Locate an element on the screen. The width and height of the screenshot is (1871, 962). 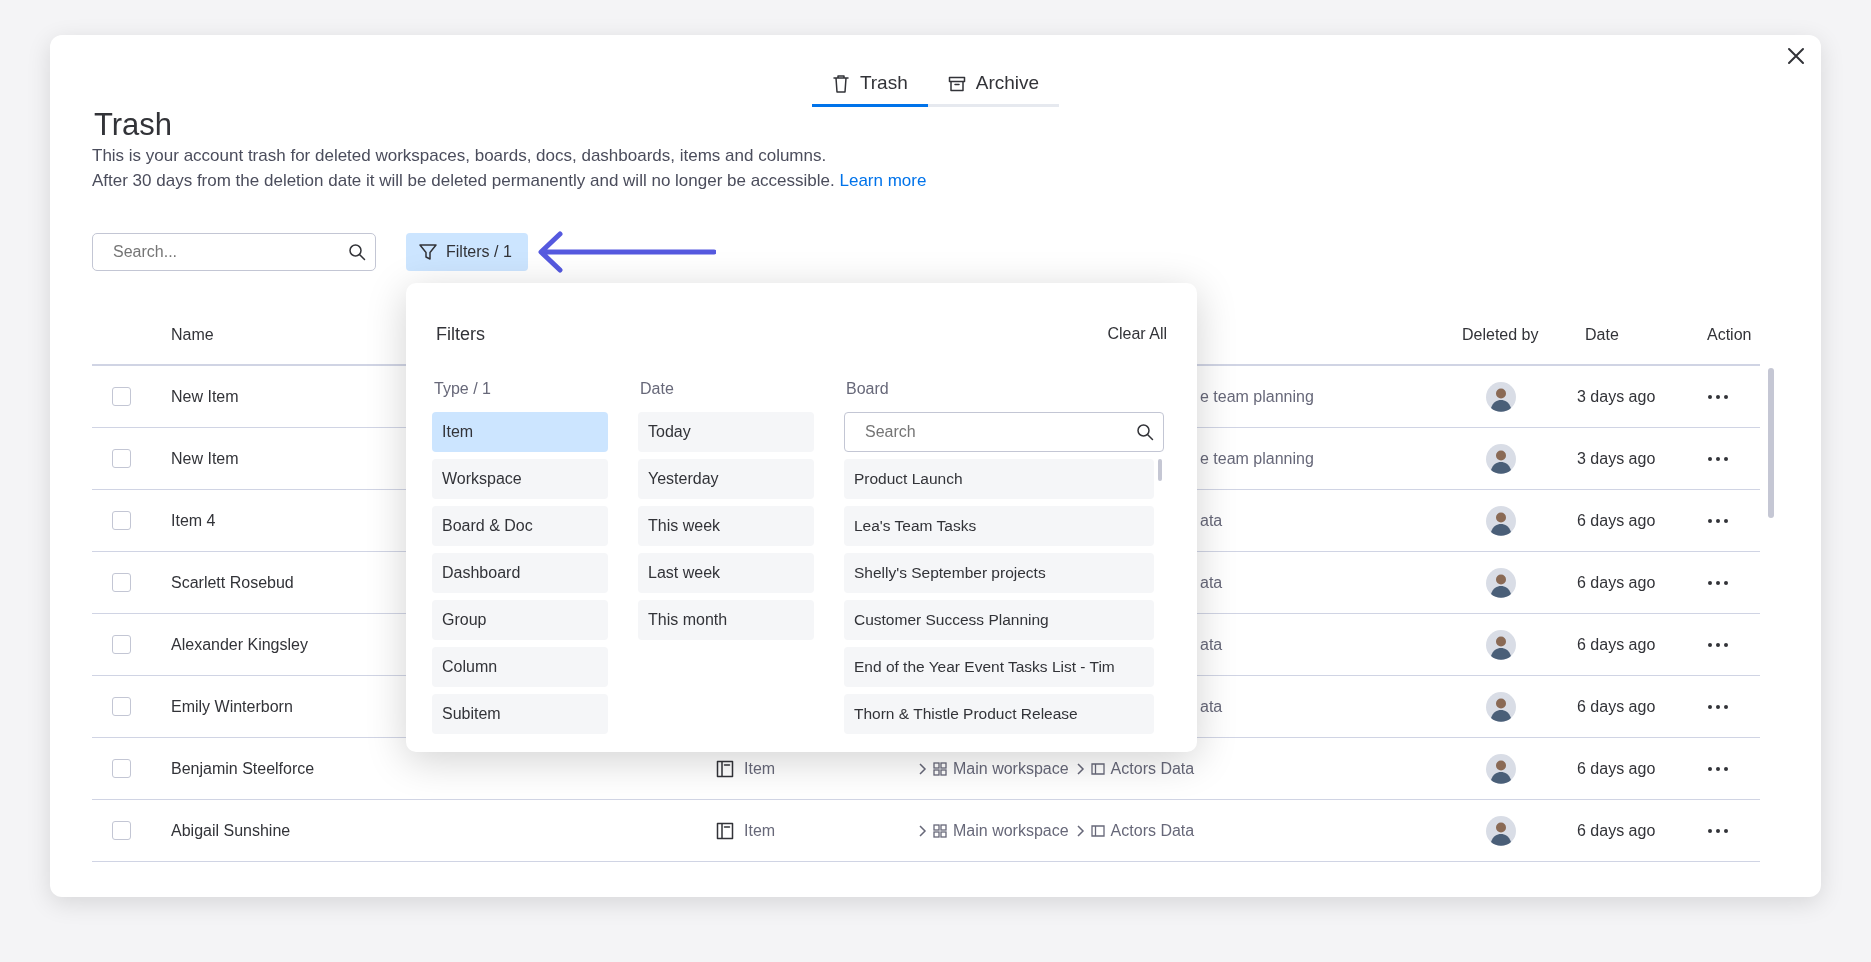
board-option: Thorn & Thistle Product Release is located at coordinates (999, 714).